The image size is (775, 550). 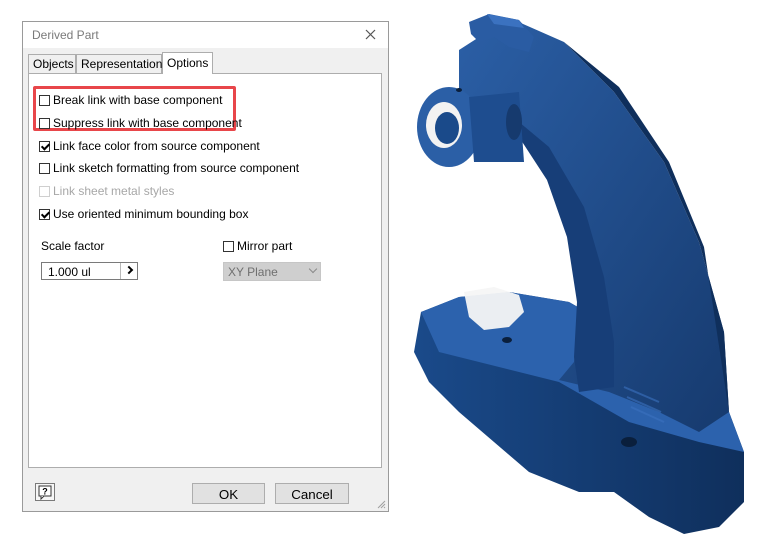 I want to click on mirror-plane-select: XY Plane, so click(x=272, y=271).